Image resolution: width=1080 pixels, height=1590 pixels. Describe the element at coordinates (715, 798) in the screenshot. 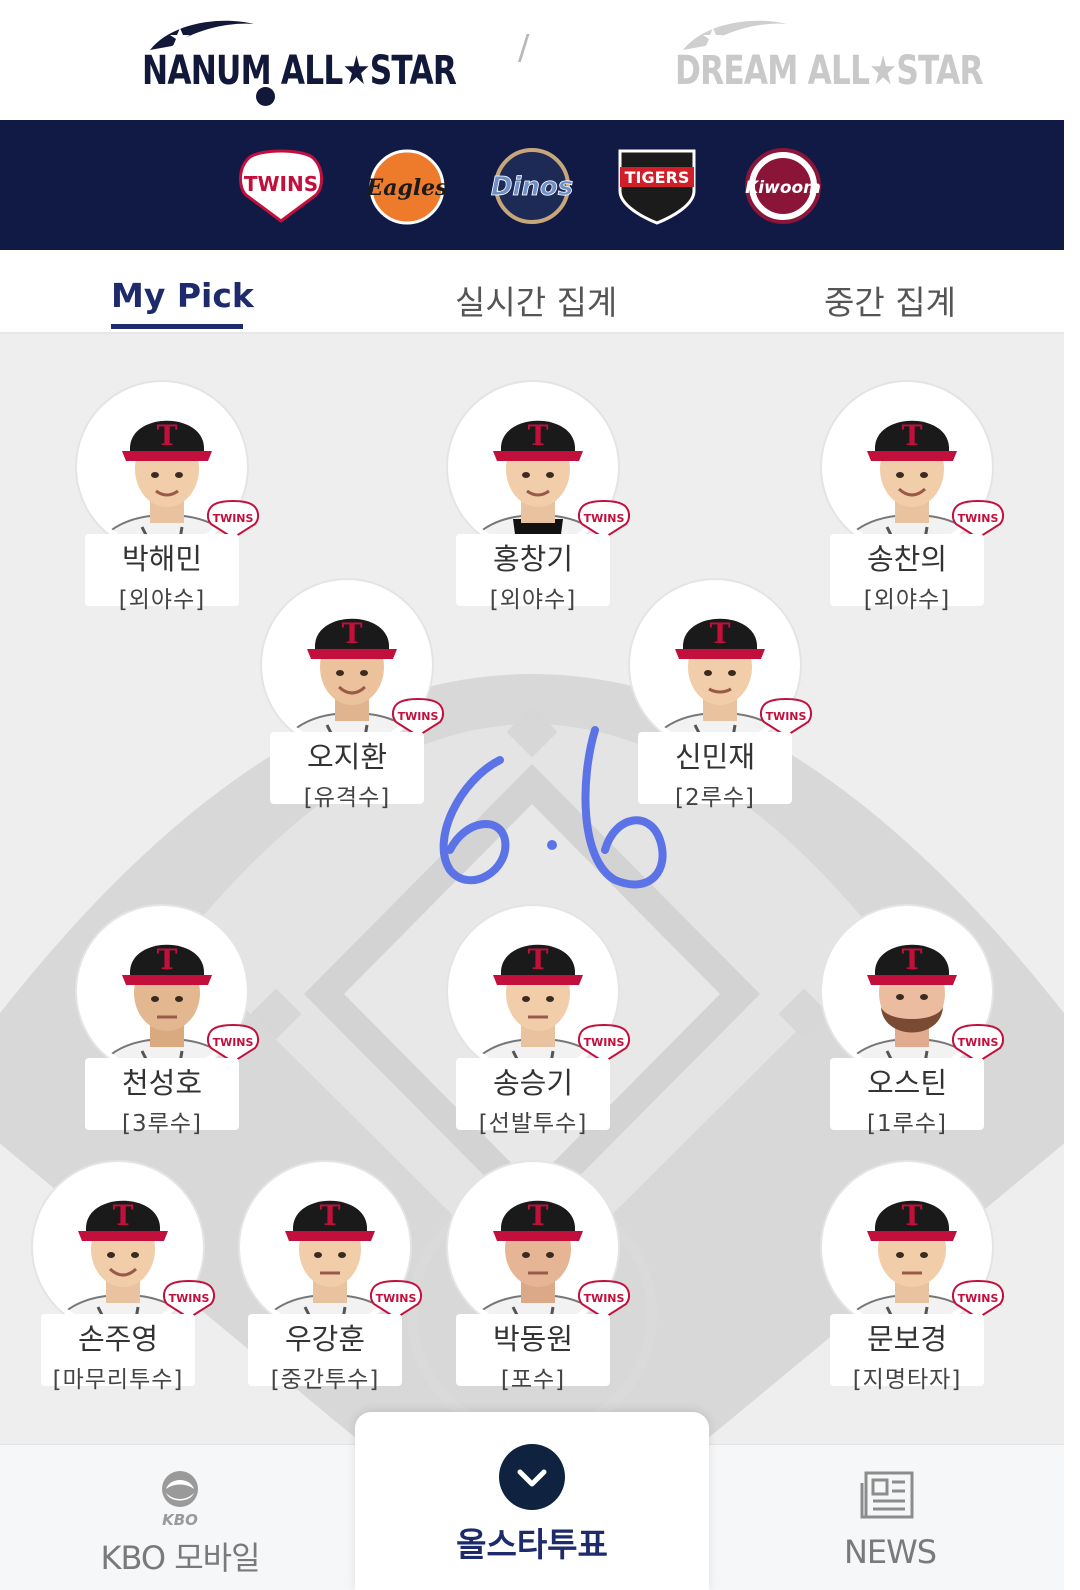

I see `player-position: [2루수]` at that location.